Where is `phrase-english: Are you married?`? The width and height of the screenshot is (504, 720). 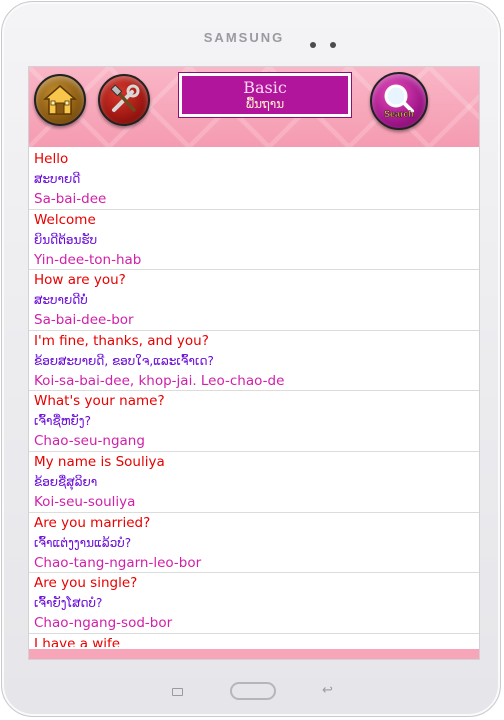
phrase-english: Are you married? is located at coordinates (92, 522).